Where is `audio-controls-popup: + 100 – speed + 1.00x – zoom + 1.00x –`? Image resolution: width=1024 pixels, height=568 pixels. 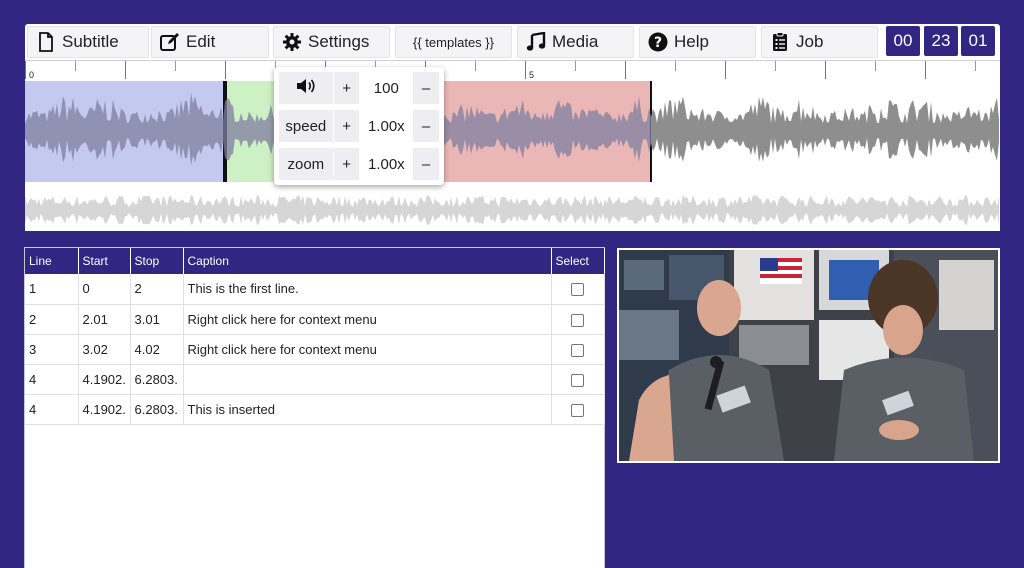
audio-controls-popup: + 100 – speed + 1.00x – zoom + 1.00x – is located at coordinates (359, 126).